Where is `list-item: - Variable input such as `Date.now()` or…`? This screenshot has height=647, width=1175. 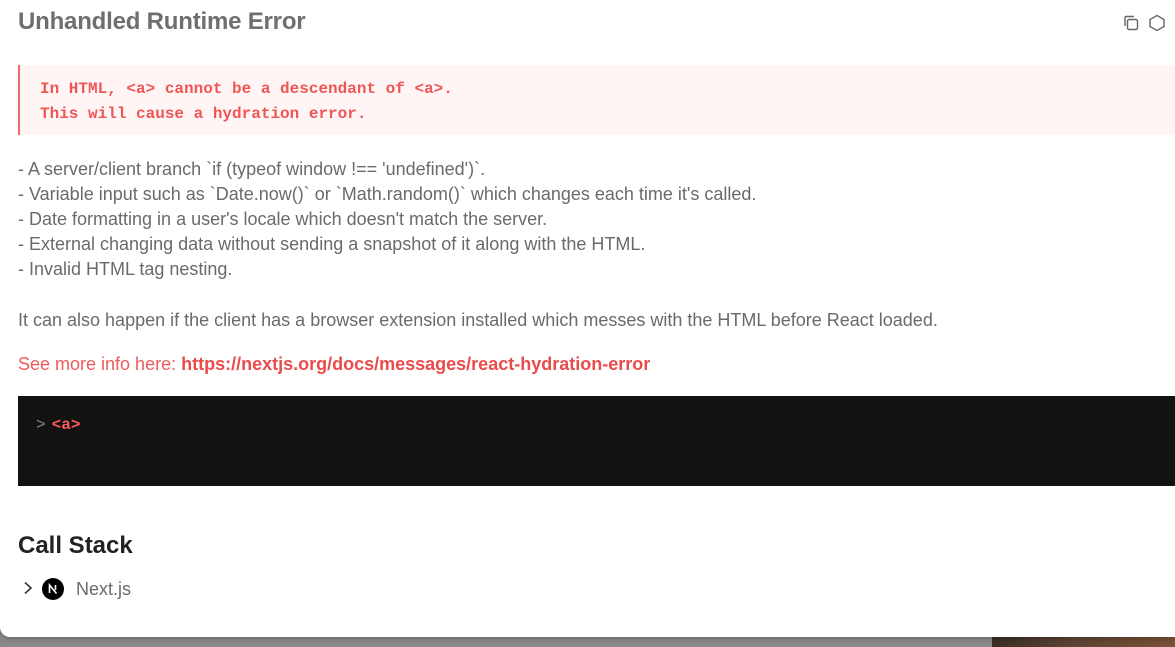 list-item: - Variable input such as `Date.now()` or… is located at coordinates (387, 194).